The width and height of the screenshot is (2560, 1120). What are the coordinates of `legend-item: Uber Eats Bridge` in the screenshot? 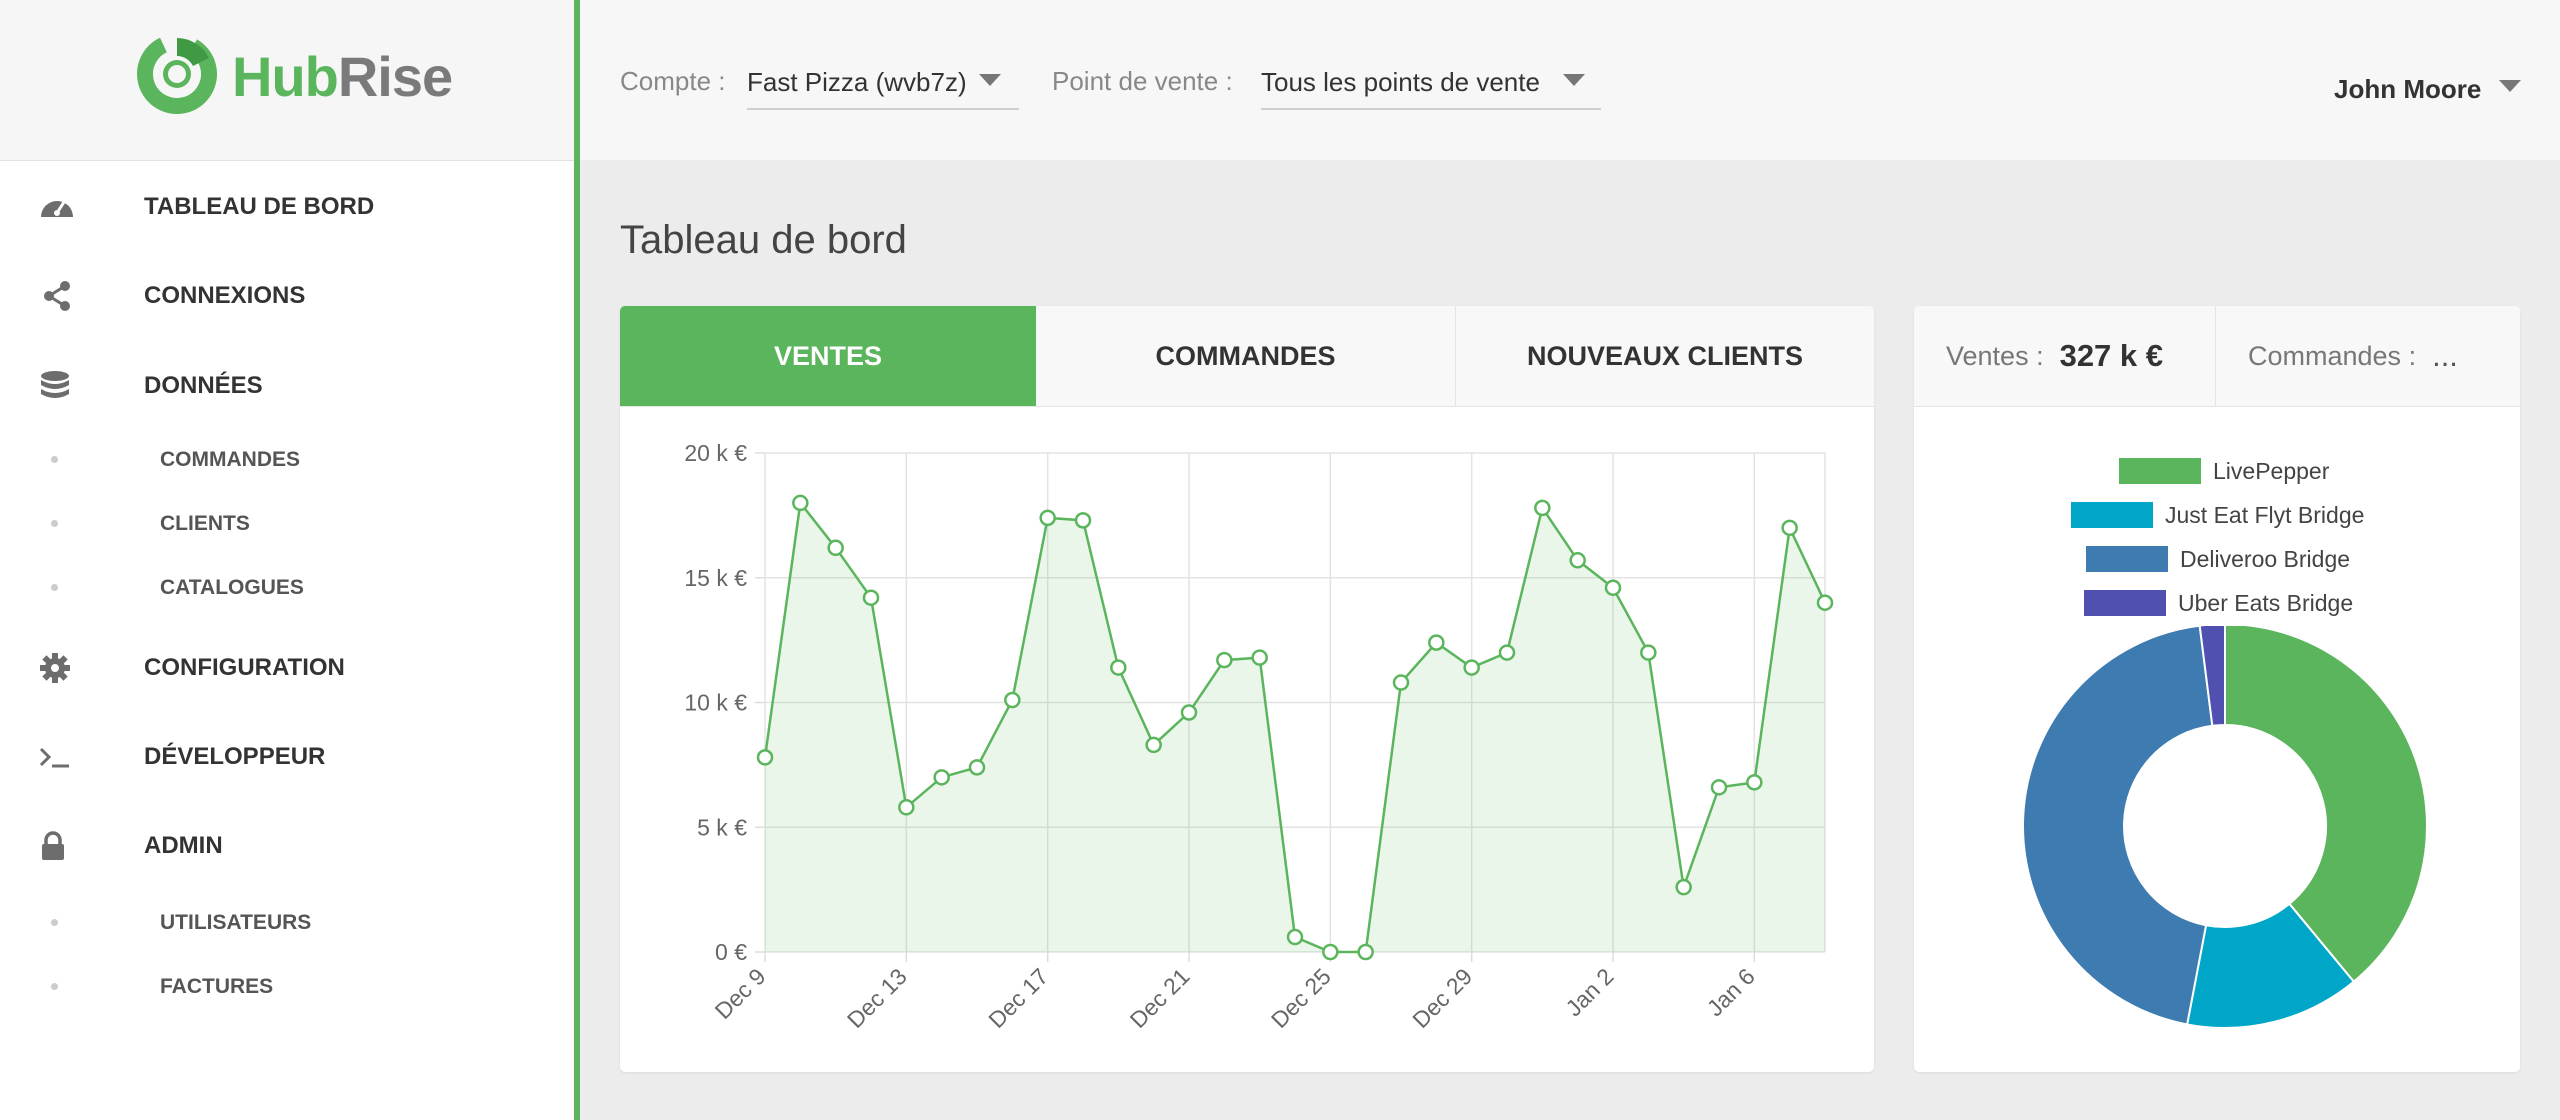 It's located at (2218, 603).